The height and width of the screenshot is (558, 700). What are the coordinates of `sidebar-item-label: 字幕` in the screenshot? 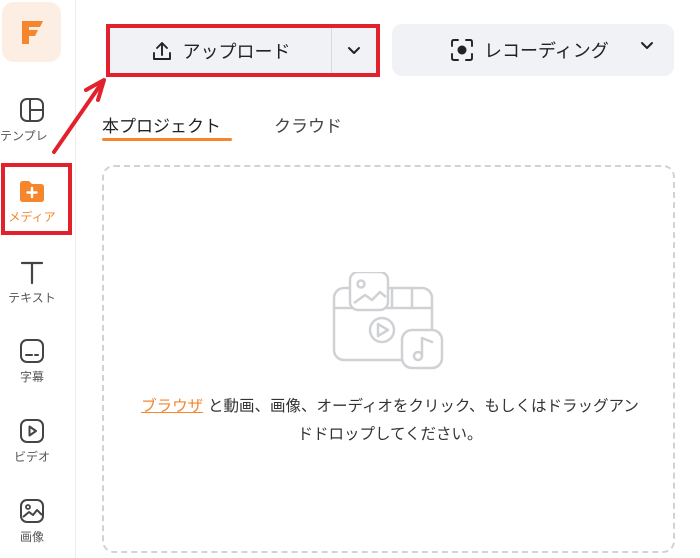 It's located at (31, 377).